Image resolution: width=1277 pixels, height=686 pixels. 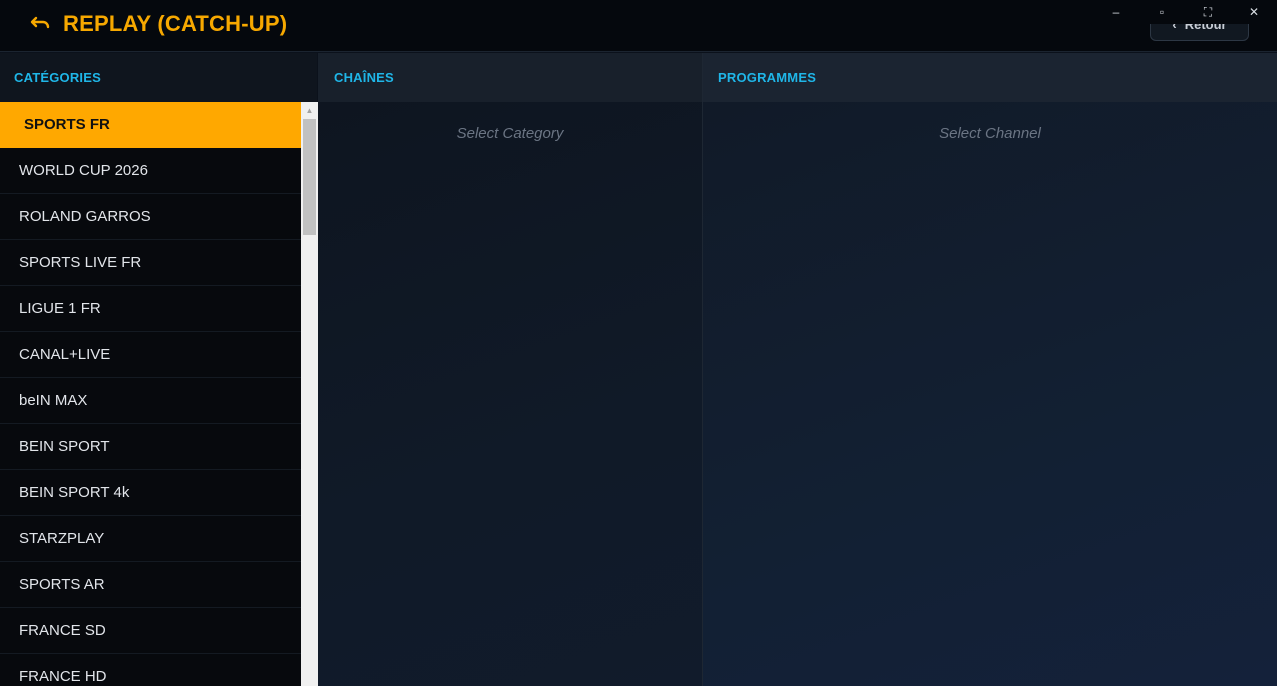 What do you see at coordinates (150, 401) in the screenshot?
I see `category-item: beIN MAX` at bounding box center [150, 401].